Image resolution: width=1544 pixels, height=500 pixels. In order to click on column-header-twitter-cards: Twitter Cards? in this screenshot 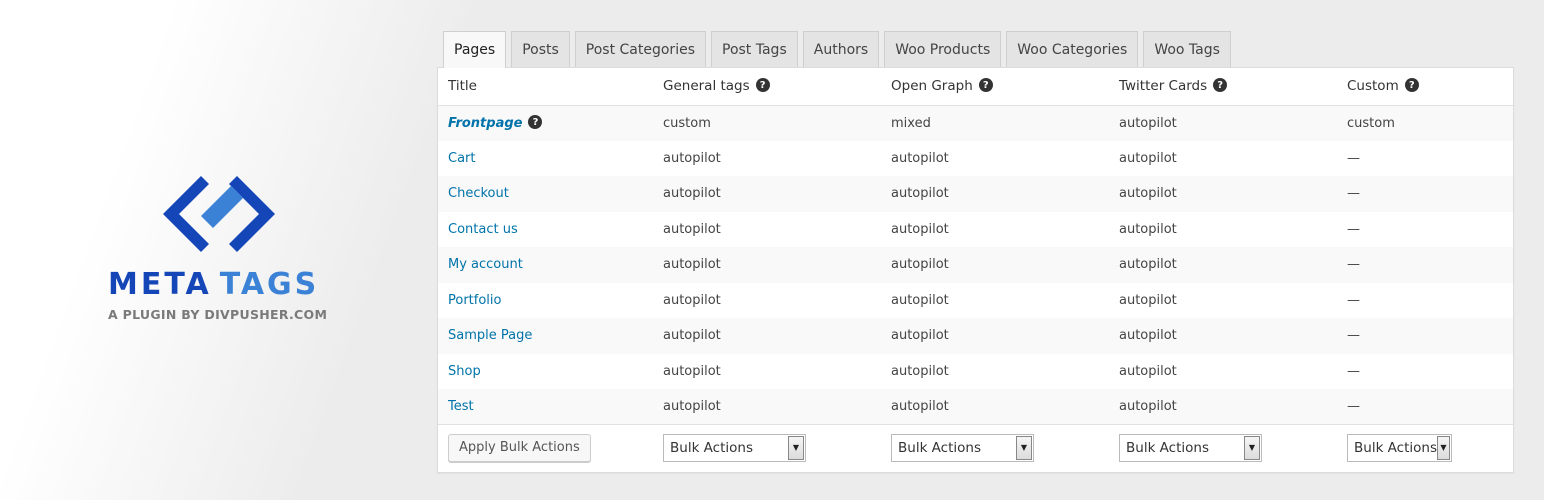, I will do `click(1223, 87)`.